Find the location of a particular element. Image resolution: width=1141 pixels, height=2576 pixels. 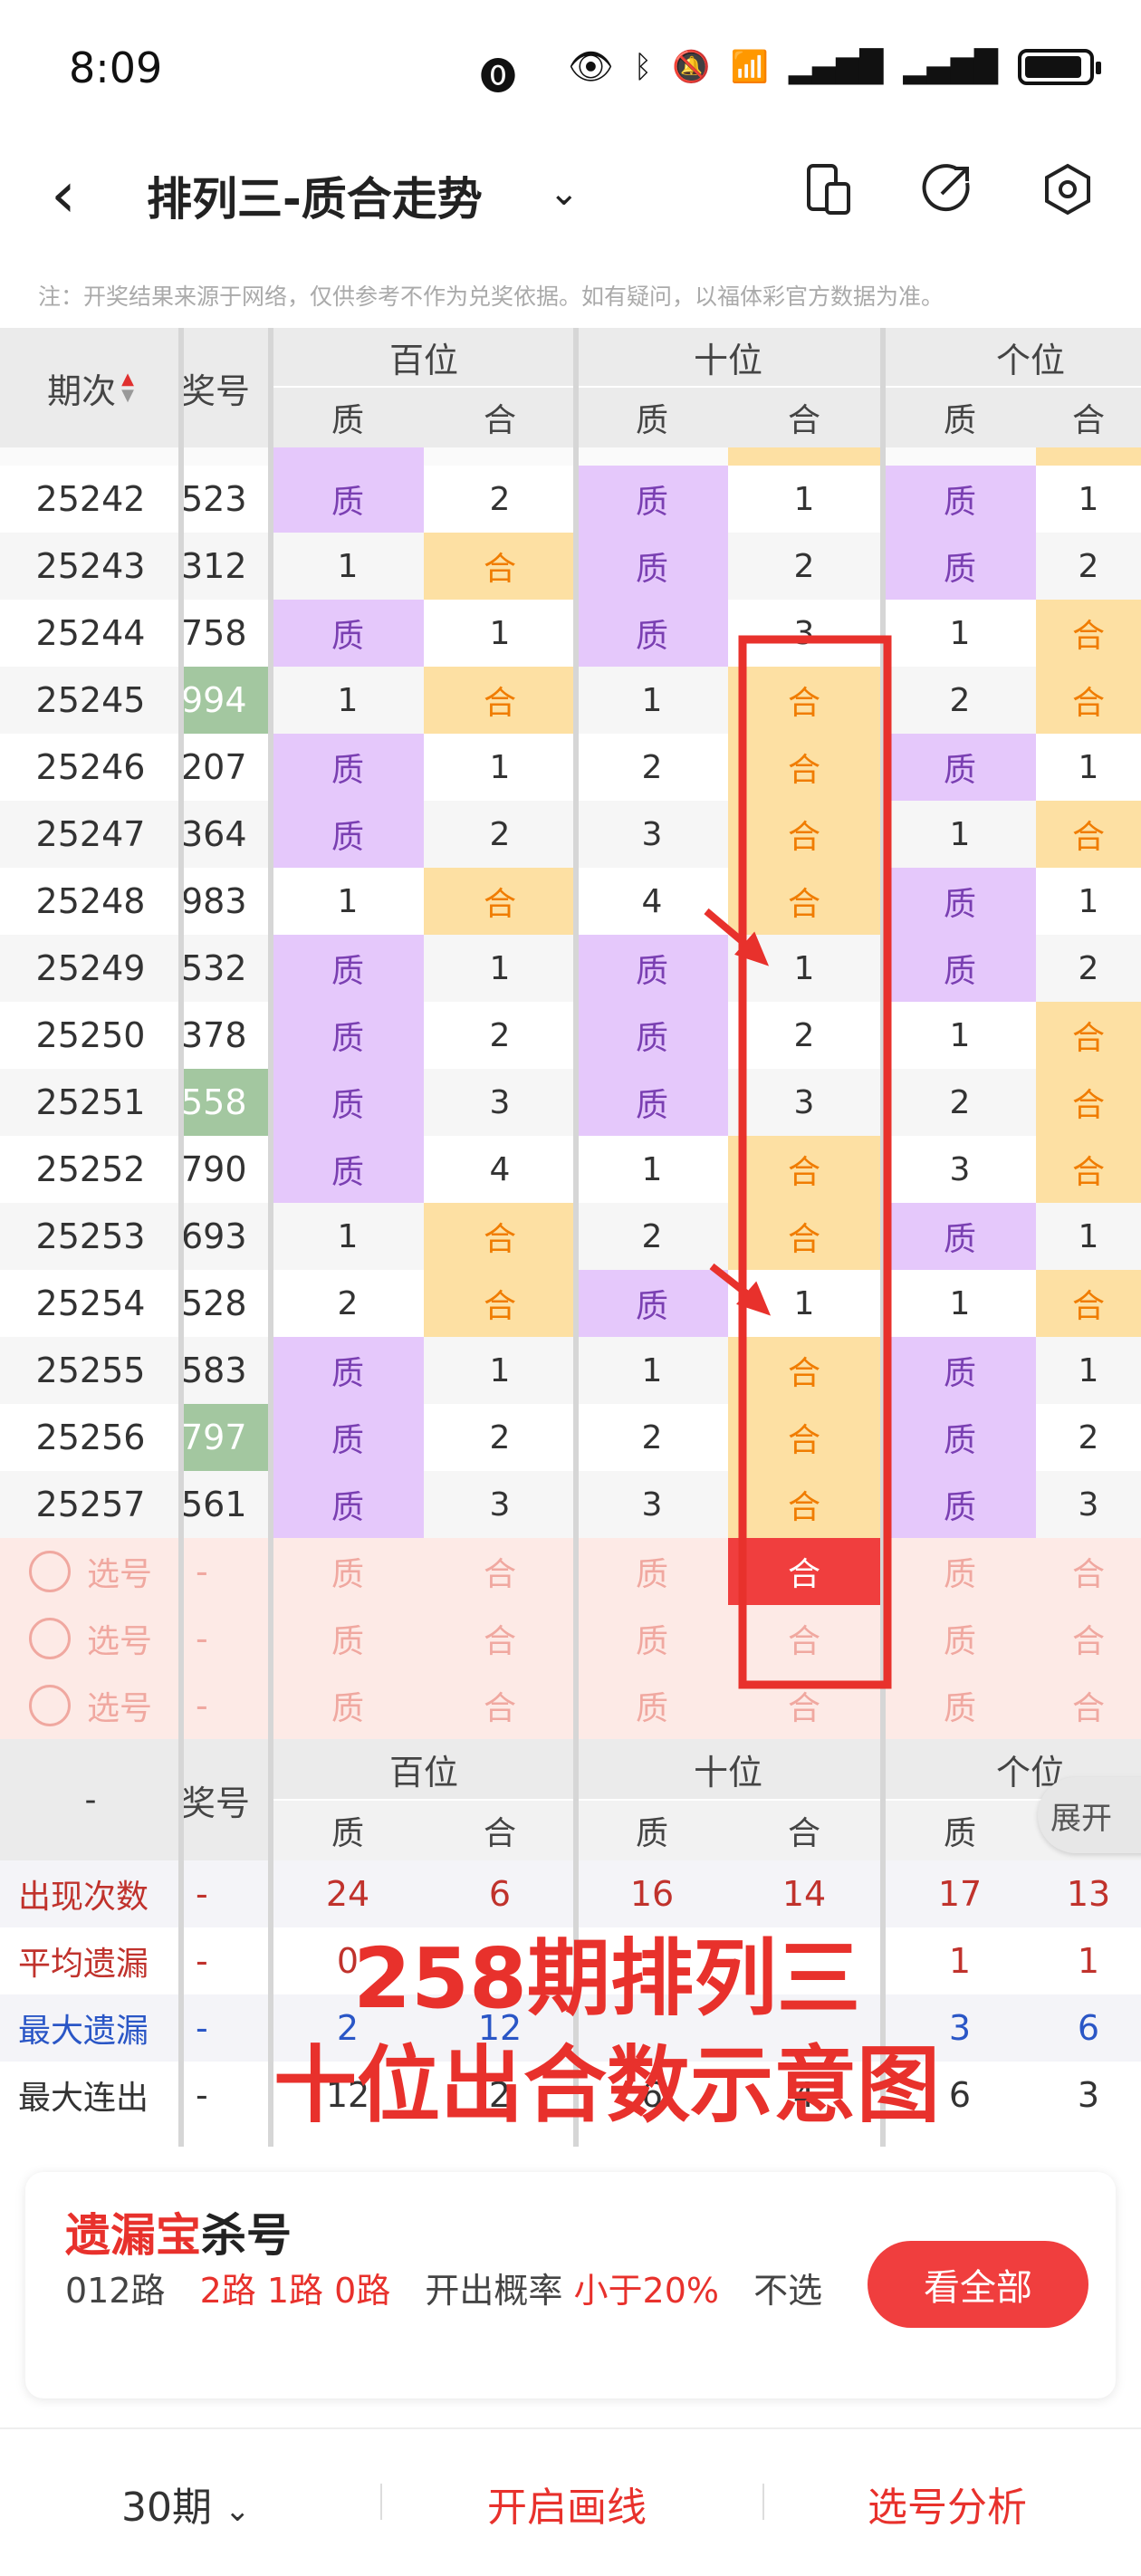

overlay-title-line2: 十位出合数示意图 is located at coordinates (607, 2085).